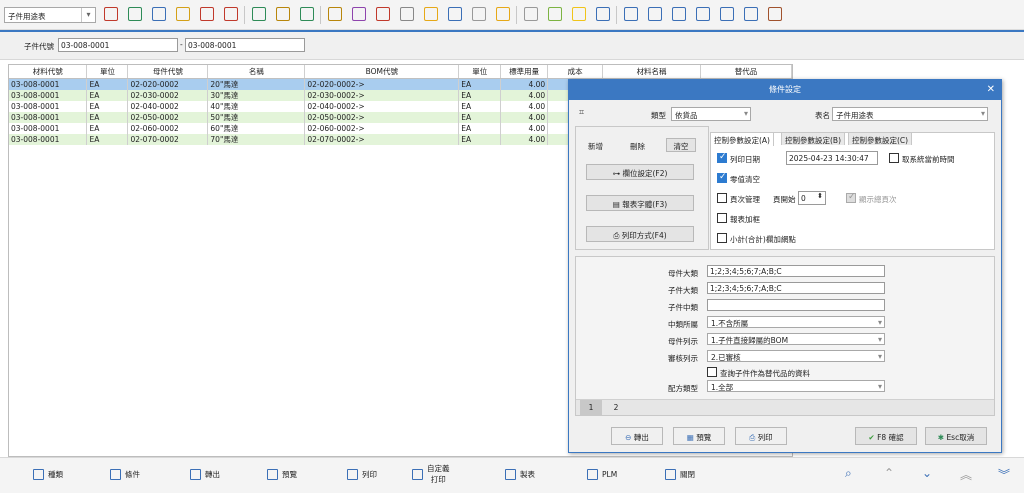 Image resolution: width=1024 pixels, height=493 pixels. What do you see at coordinates (480, 139) in the screenshot?
I see `table-cell: EA` at bounding box center [480, 139].